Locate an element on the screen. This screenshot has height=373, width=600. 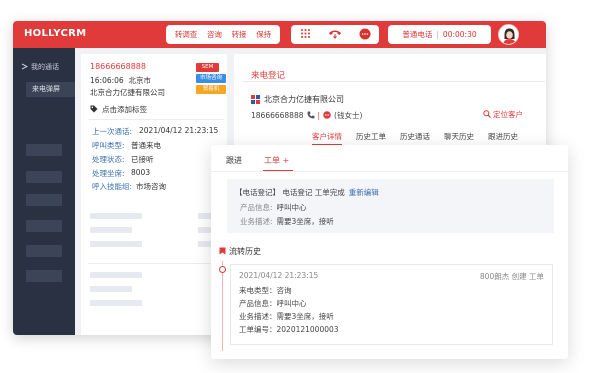
tab-chat-history: 聊天历史 is located at coordinates (459, 138).